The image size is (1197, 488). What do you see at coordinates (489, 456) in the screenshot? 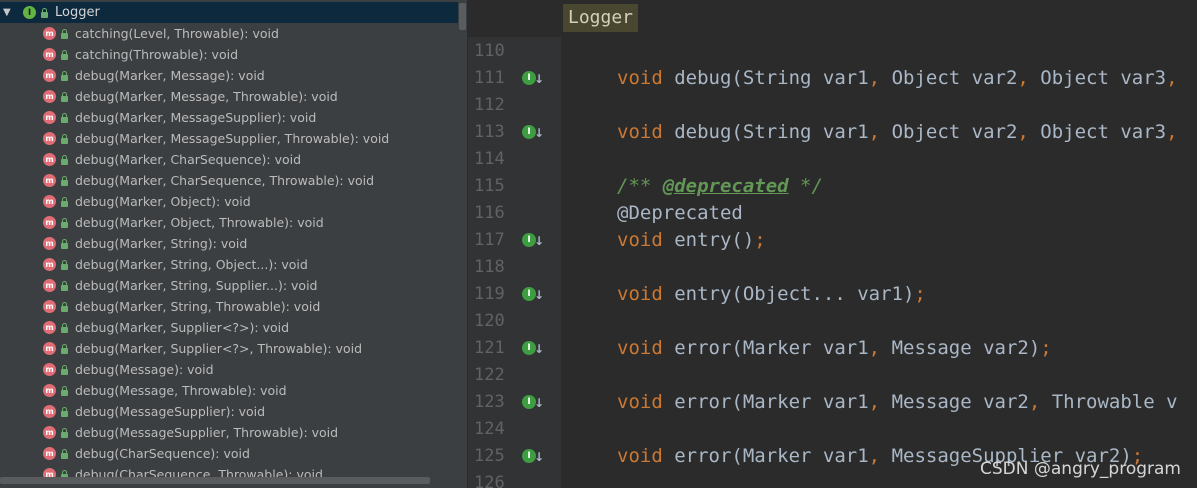
I see `line-number: 125` at bounding box center [489, 456].